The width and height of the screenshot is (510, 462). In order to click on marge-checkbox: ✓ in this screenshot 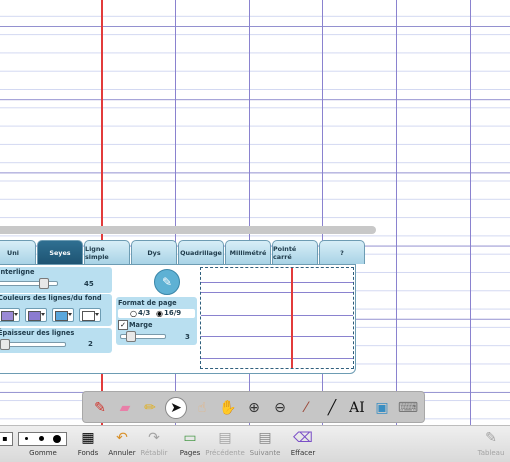, I will do `click(123, 325)`.